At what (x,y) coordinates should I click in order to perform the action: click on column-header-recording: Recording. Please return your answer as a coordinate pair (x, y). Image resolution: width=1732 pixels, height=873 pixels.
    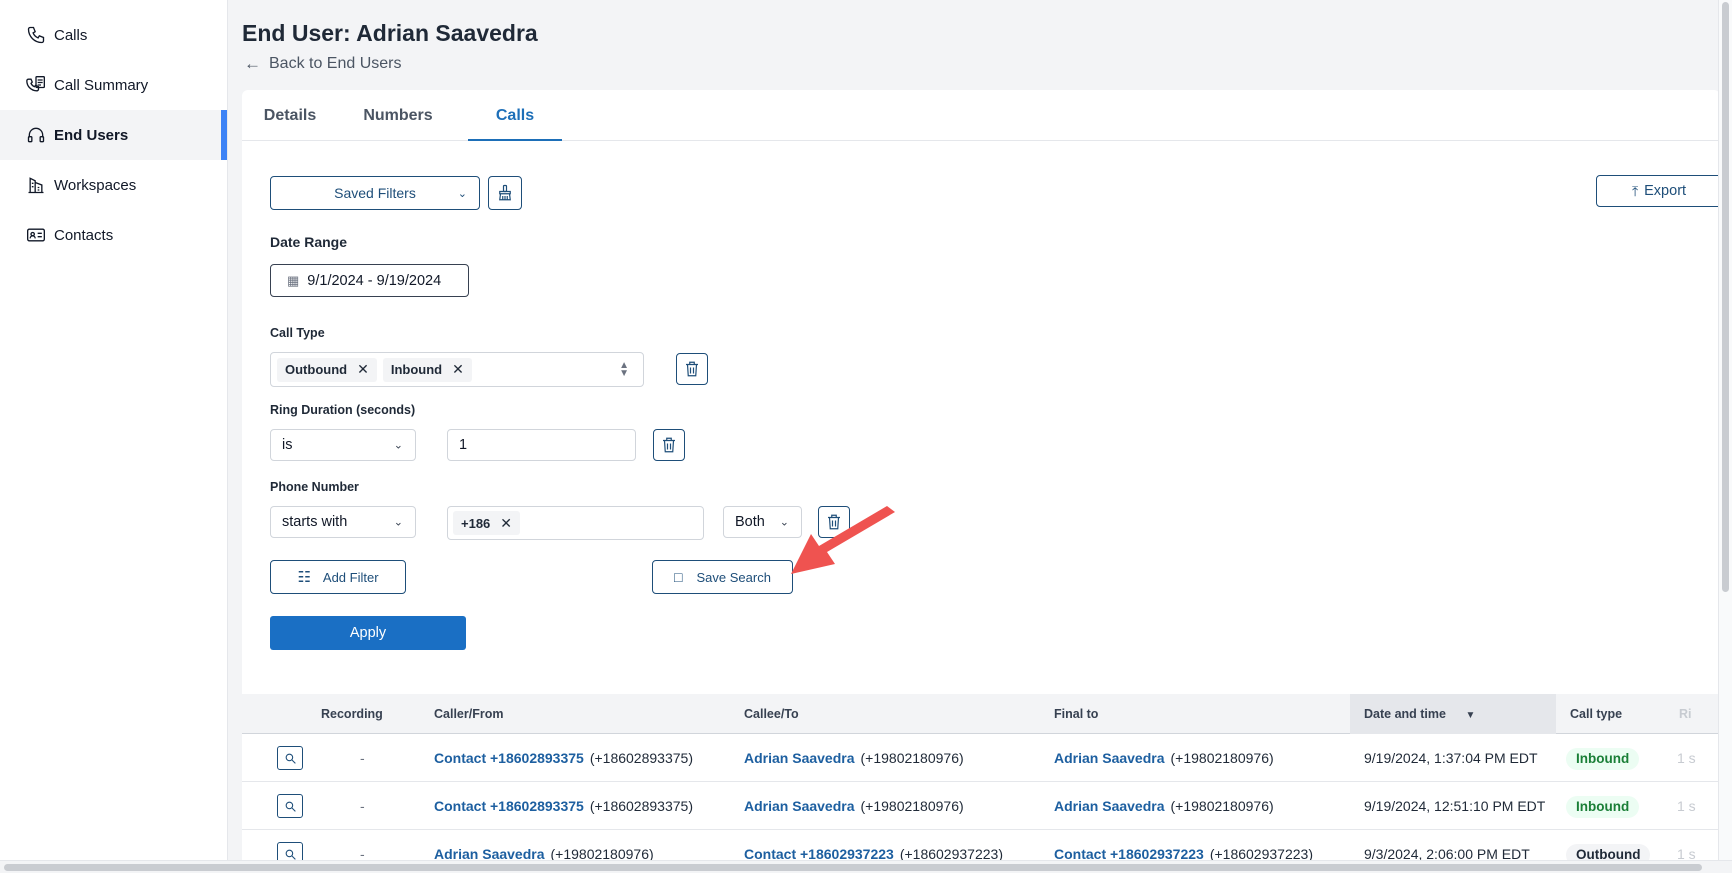
    Looking at the image, I should click on (352, 714).